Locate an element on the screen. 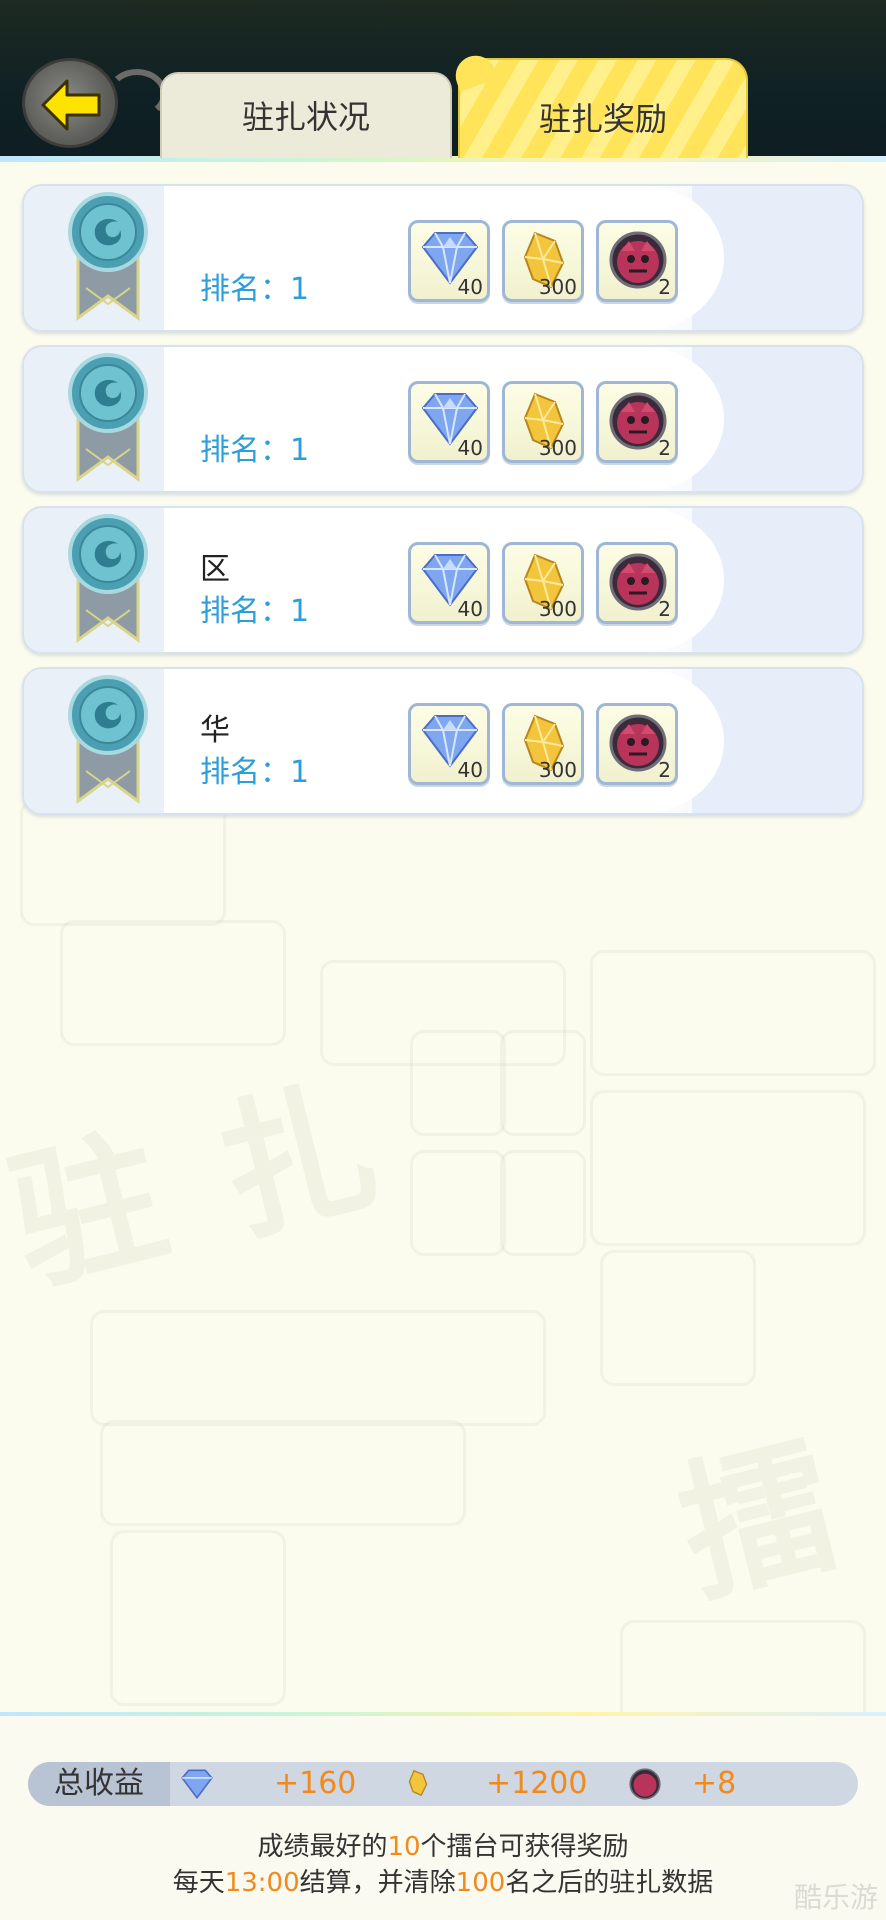  total-diamond-value: +160 is located at coordinates (315, 1783).